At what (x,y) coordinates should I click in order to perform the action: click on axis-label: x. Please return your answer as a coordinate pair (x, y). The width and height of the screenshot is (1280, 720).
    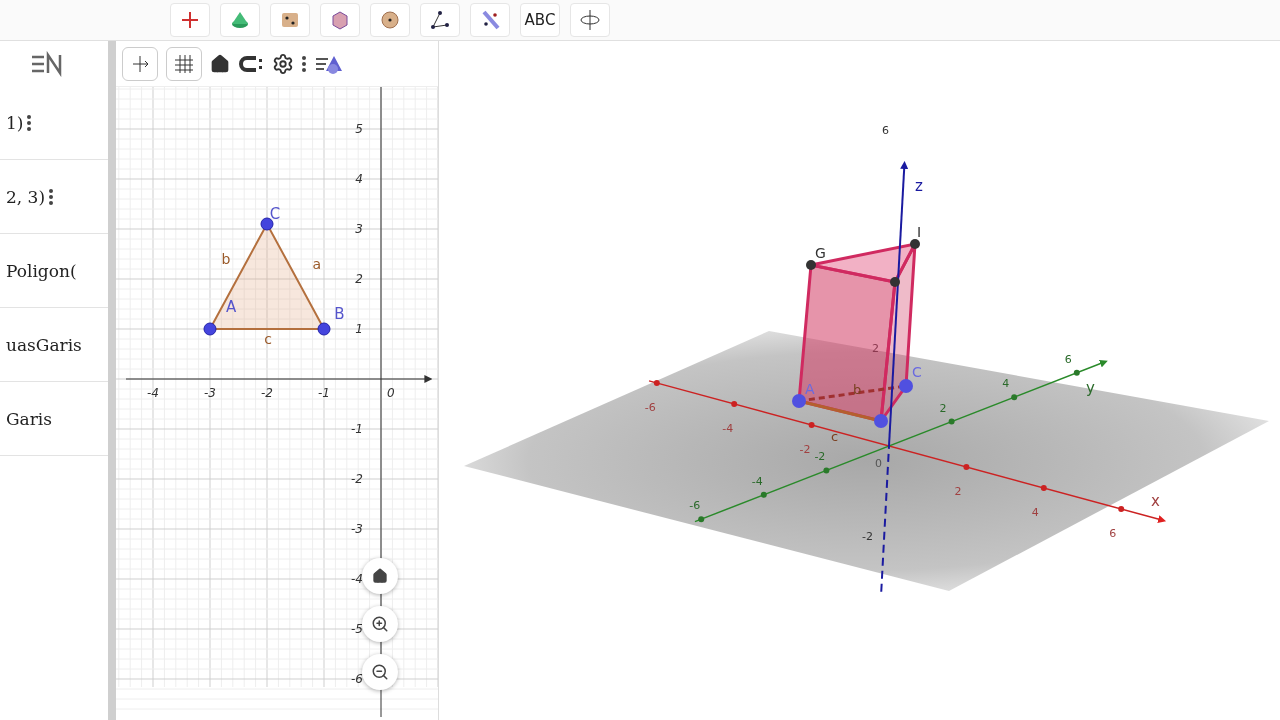
    Looking at the image, I should click on (1155, 501).